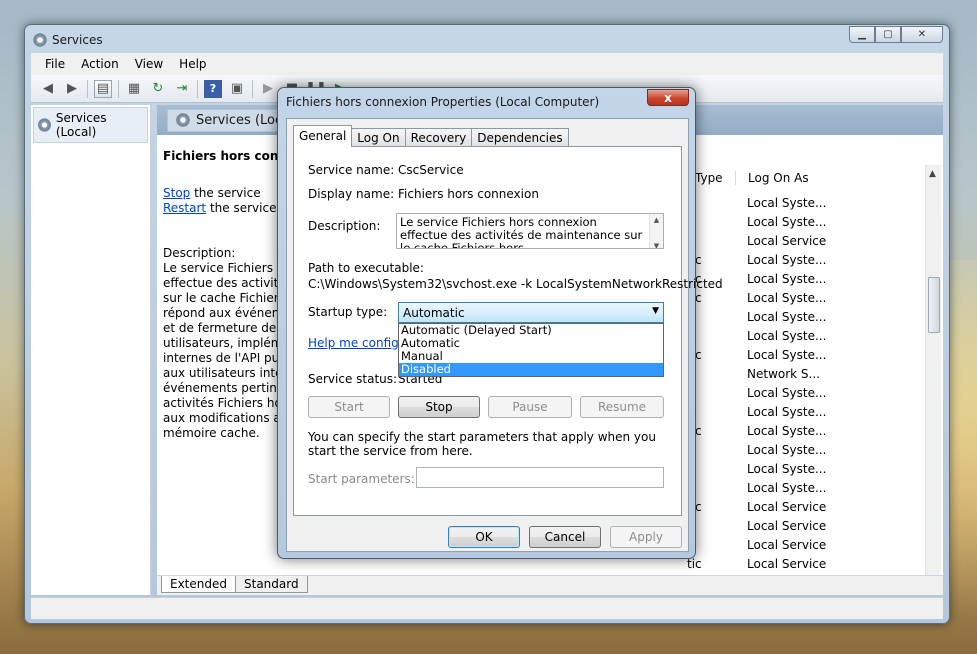 The image size is (977, 654). What do you see at coordinates (888, 34) in the screenshot?
I see `maximize-button: ▢` at bounding box center [888, 34].